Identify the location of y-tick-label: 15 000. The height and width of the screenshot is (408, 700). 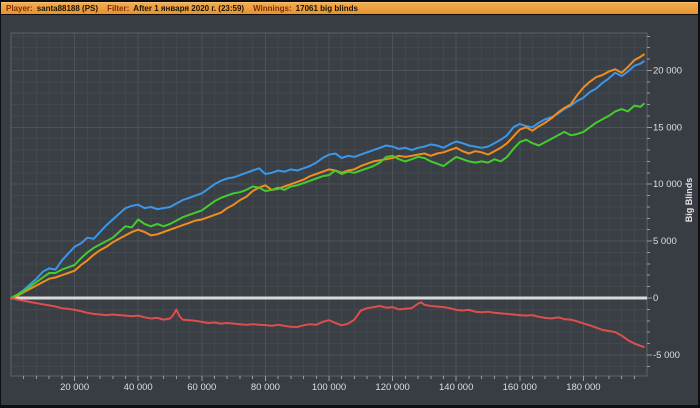
(667, 127).